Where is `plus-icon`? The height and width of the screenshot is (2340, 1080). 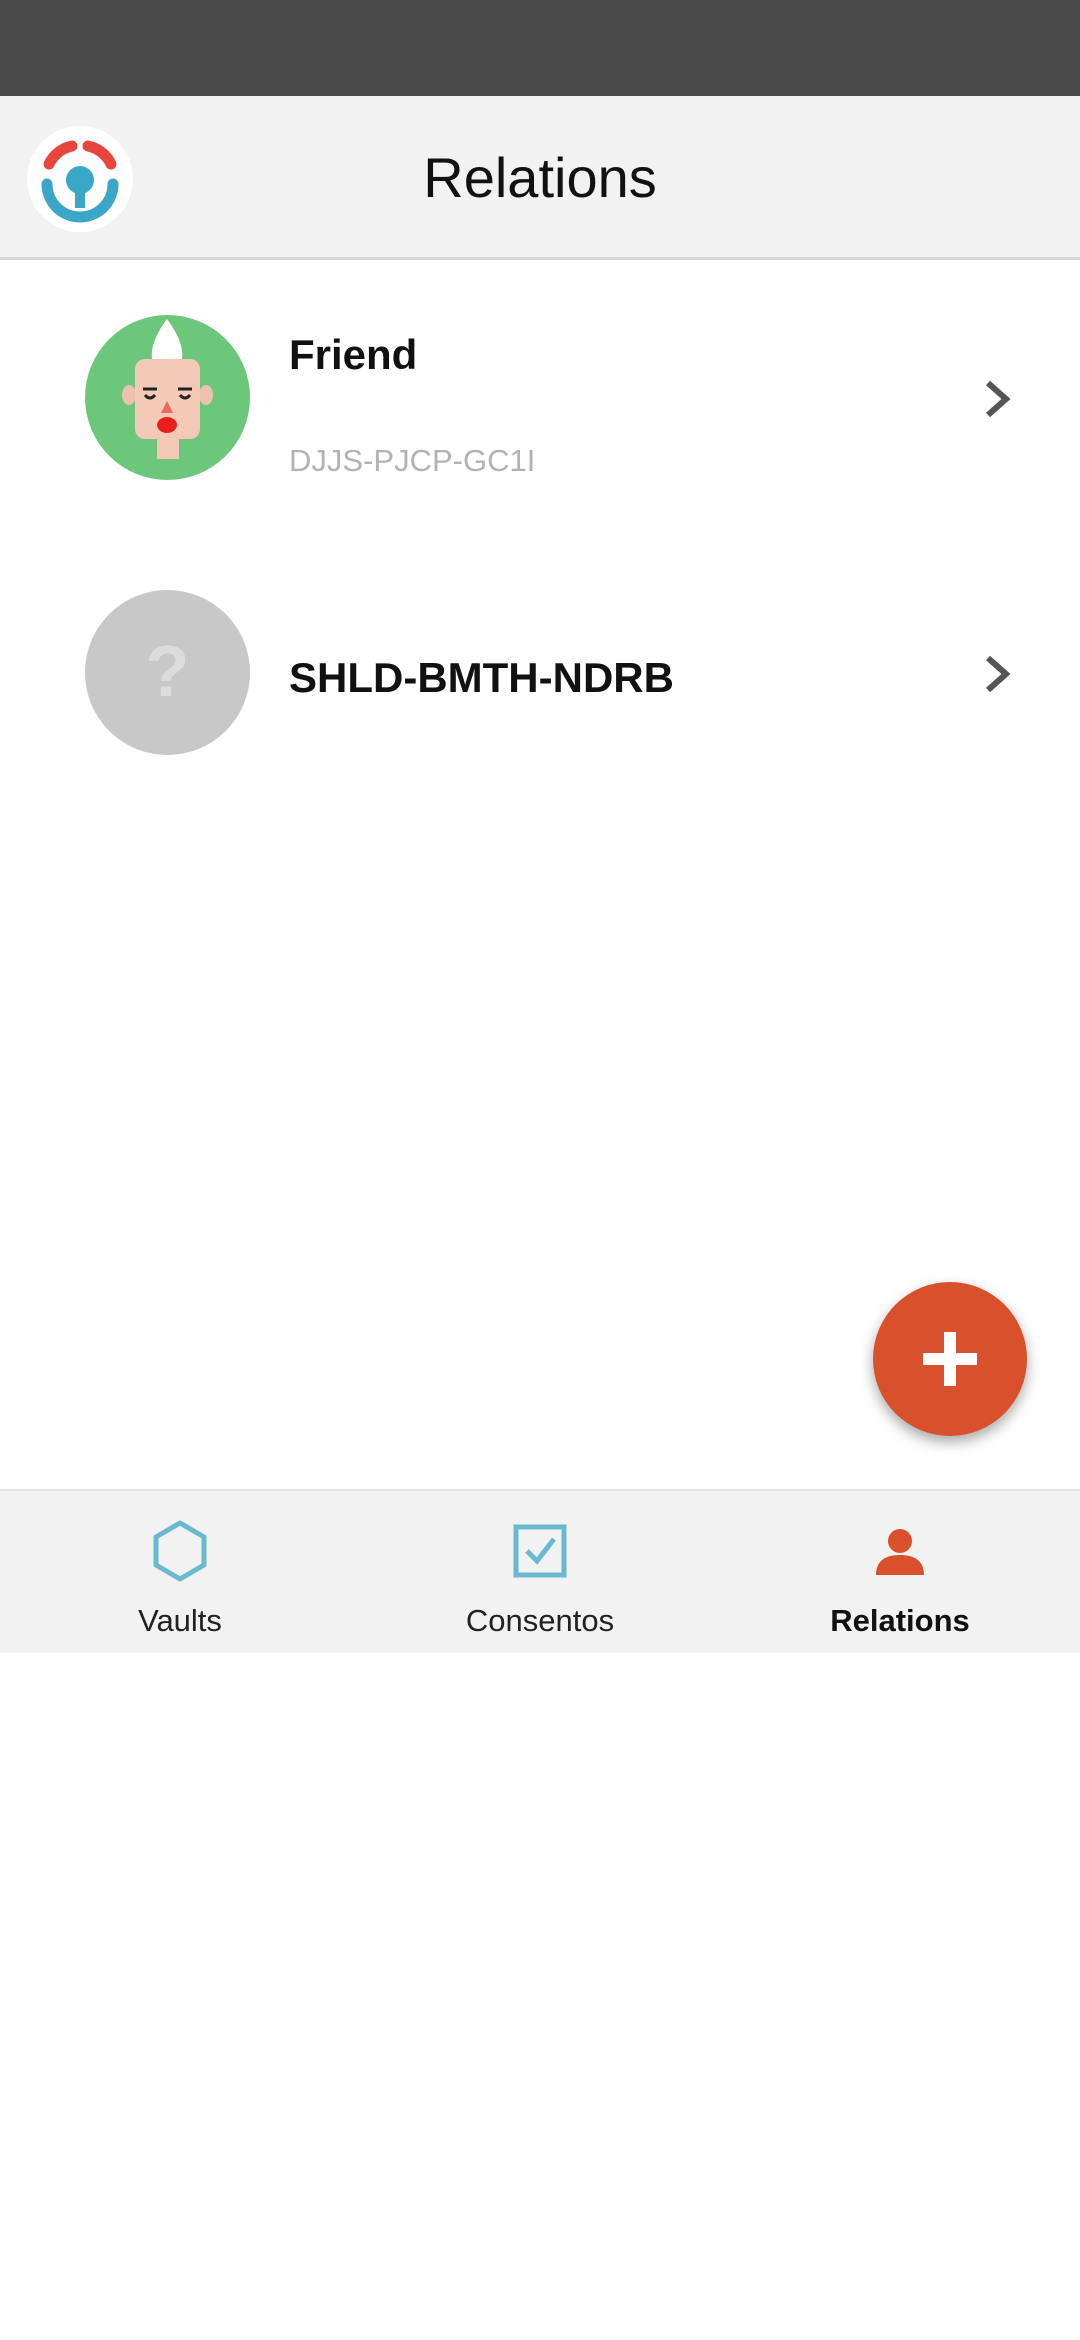 plus-icon is located at coordinates (950, 1359).